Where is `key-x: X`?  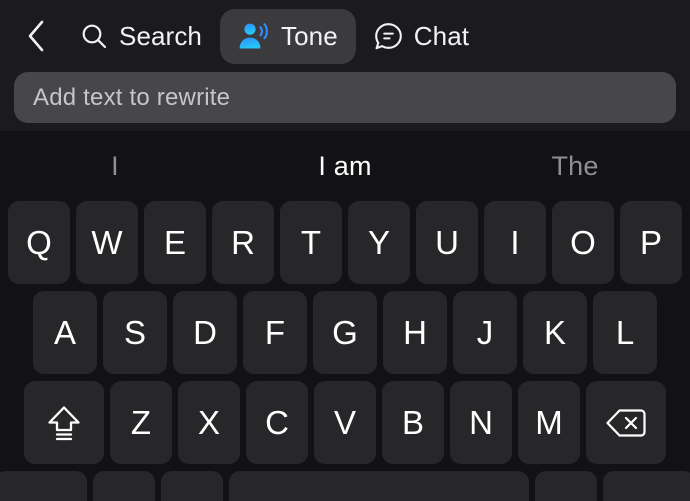
key-x: X is located at coordinates (209, 422).